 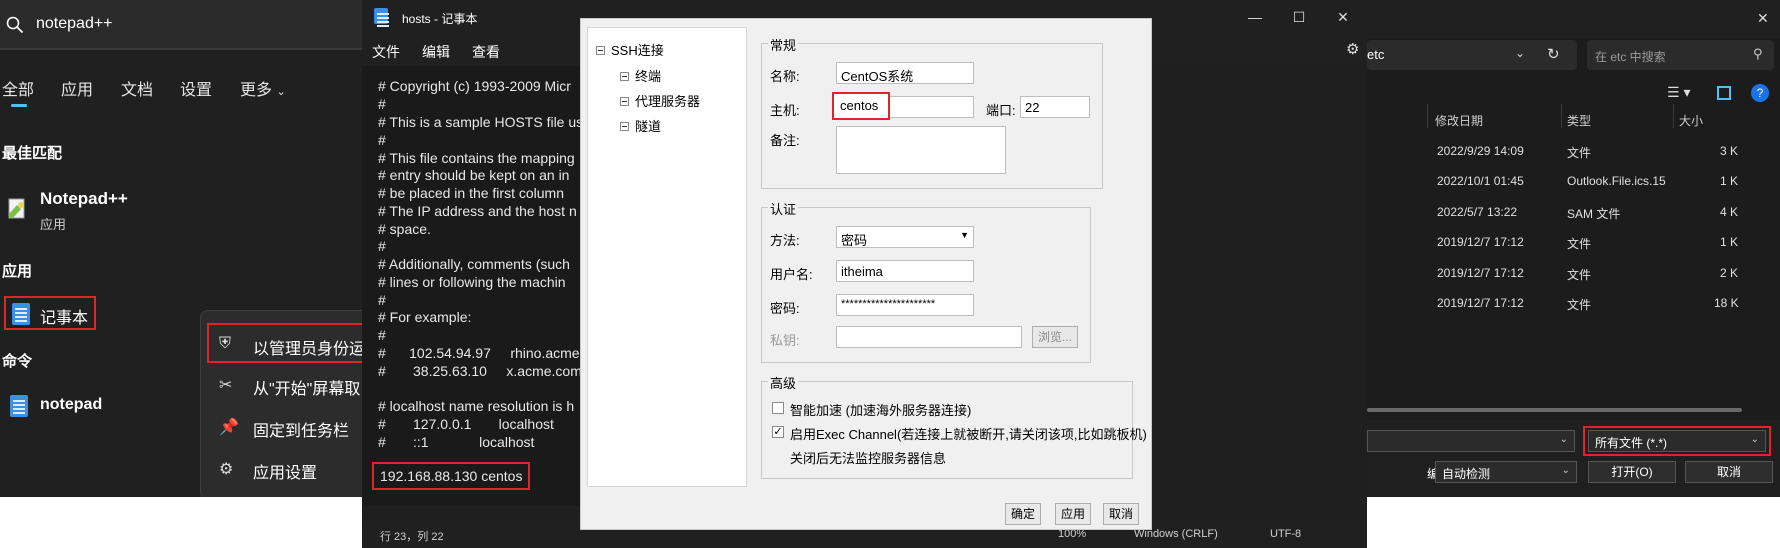 I want to click on filename-combobox: ⌄, so click(x=1471, y=441).